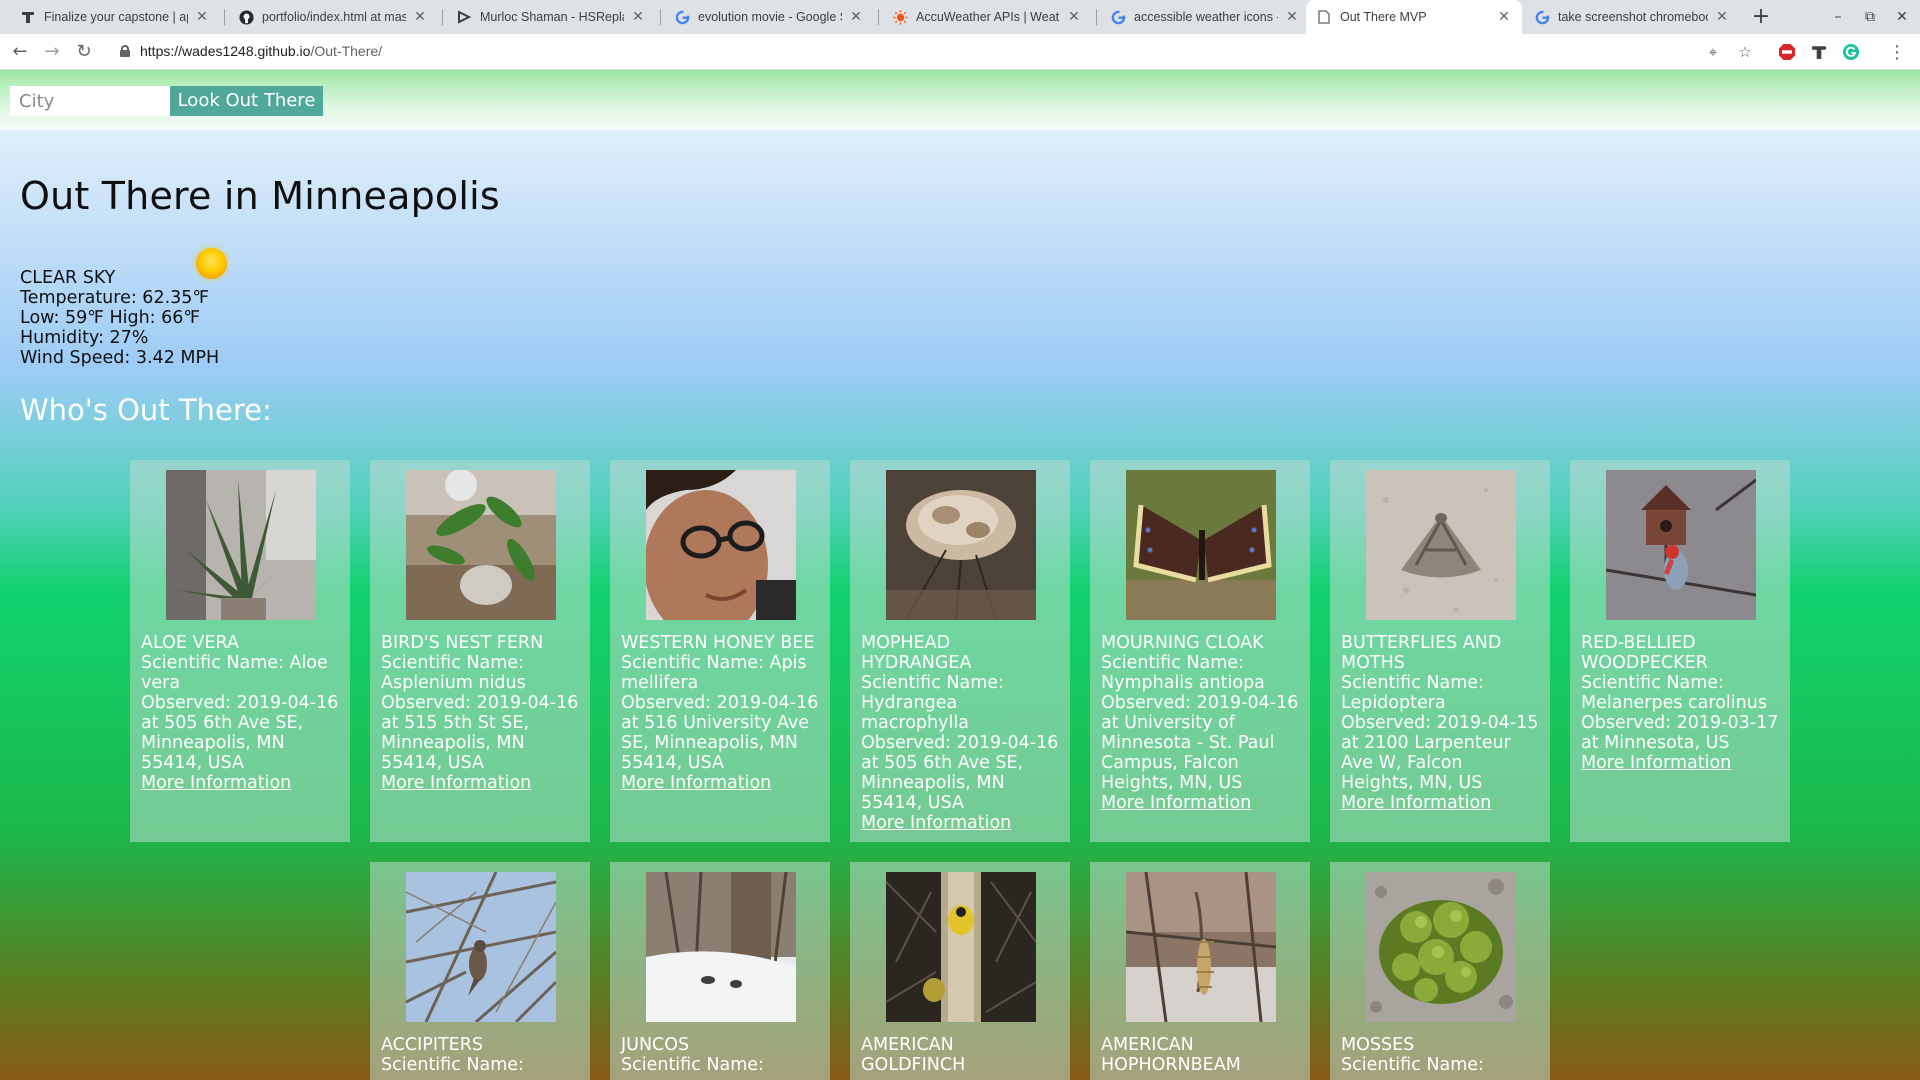 The height and width of the screenshot is (1080, 1920). I want to click on search-header: Look Out There, so click(960, 100).